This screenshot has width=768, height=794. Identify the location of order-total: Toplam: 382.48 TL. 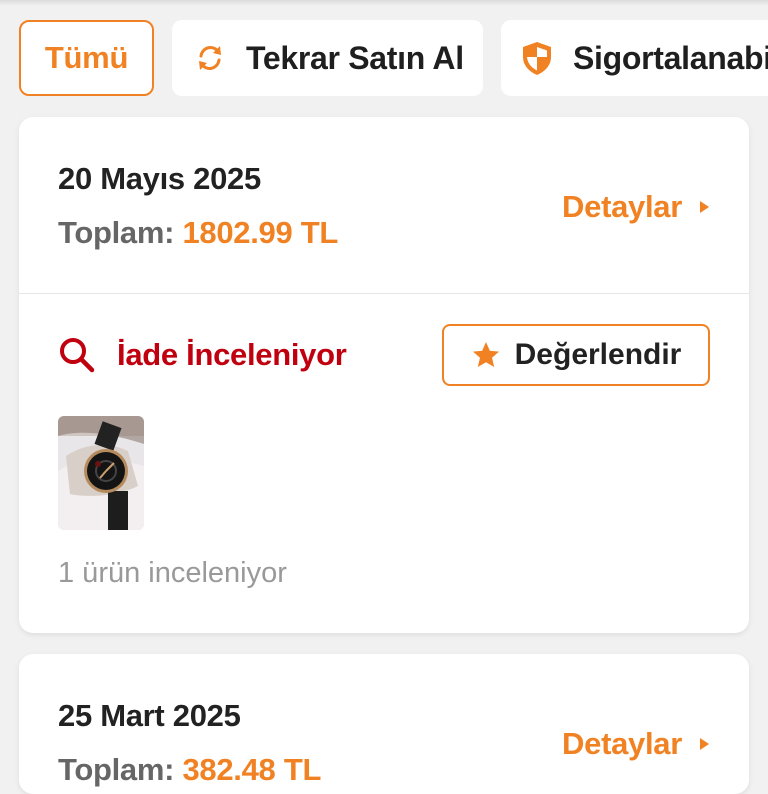
(189, 770).